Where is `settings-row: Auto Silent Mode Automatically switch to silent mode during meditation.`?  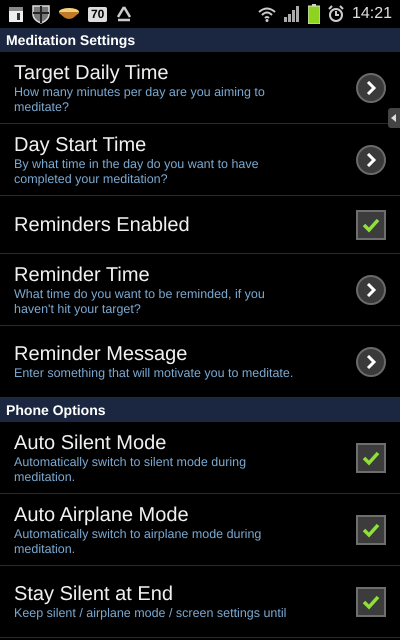
settings-row: Auto Silent Mode Automatically switch to silent mode during meditation. is located at coordinates (200, 458).